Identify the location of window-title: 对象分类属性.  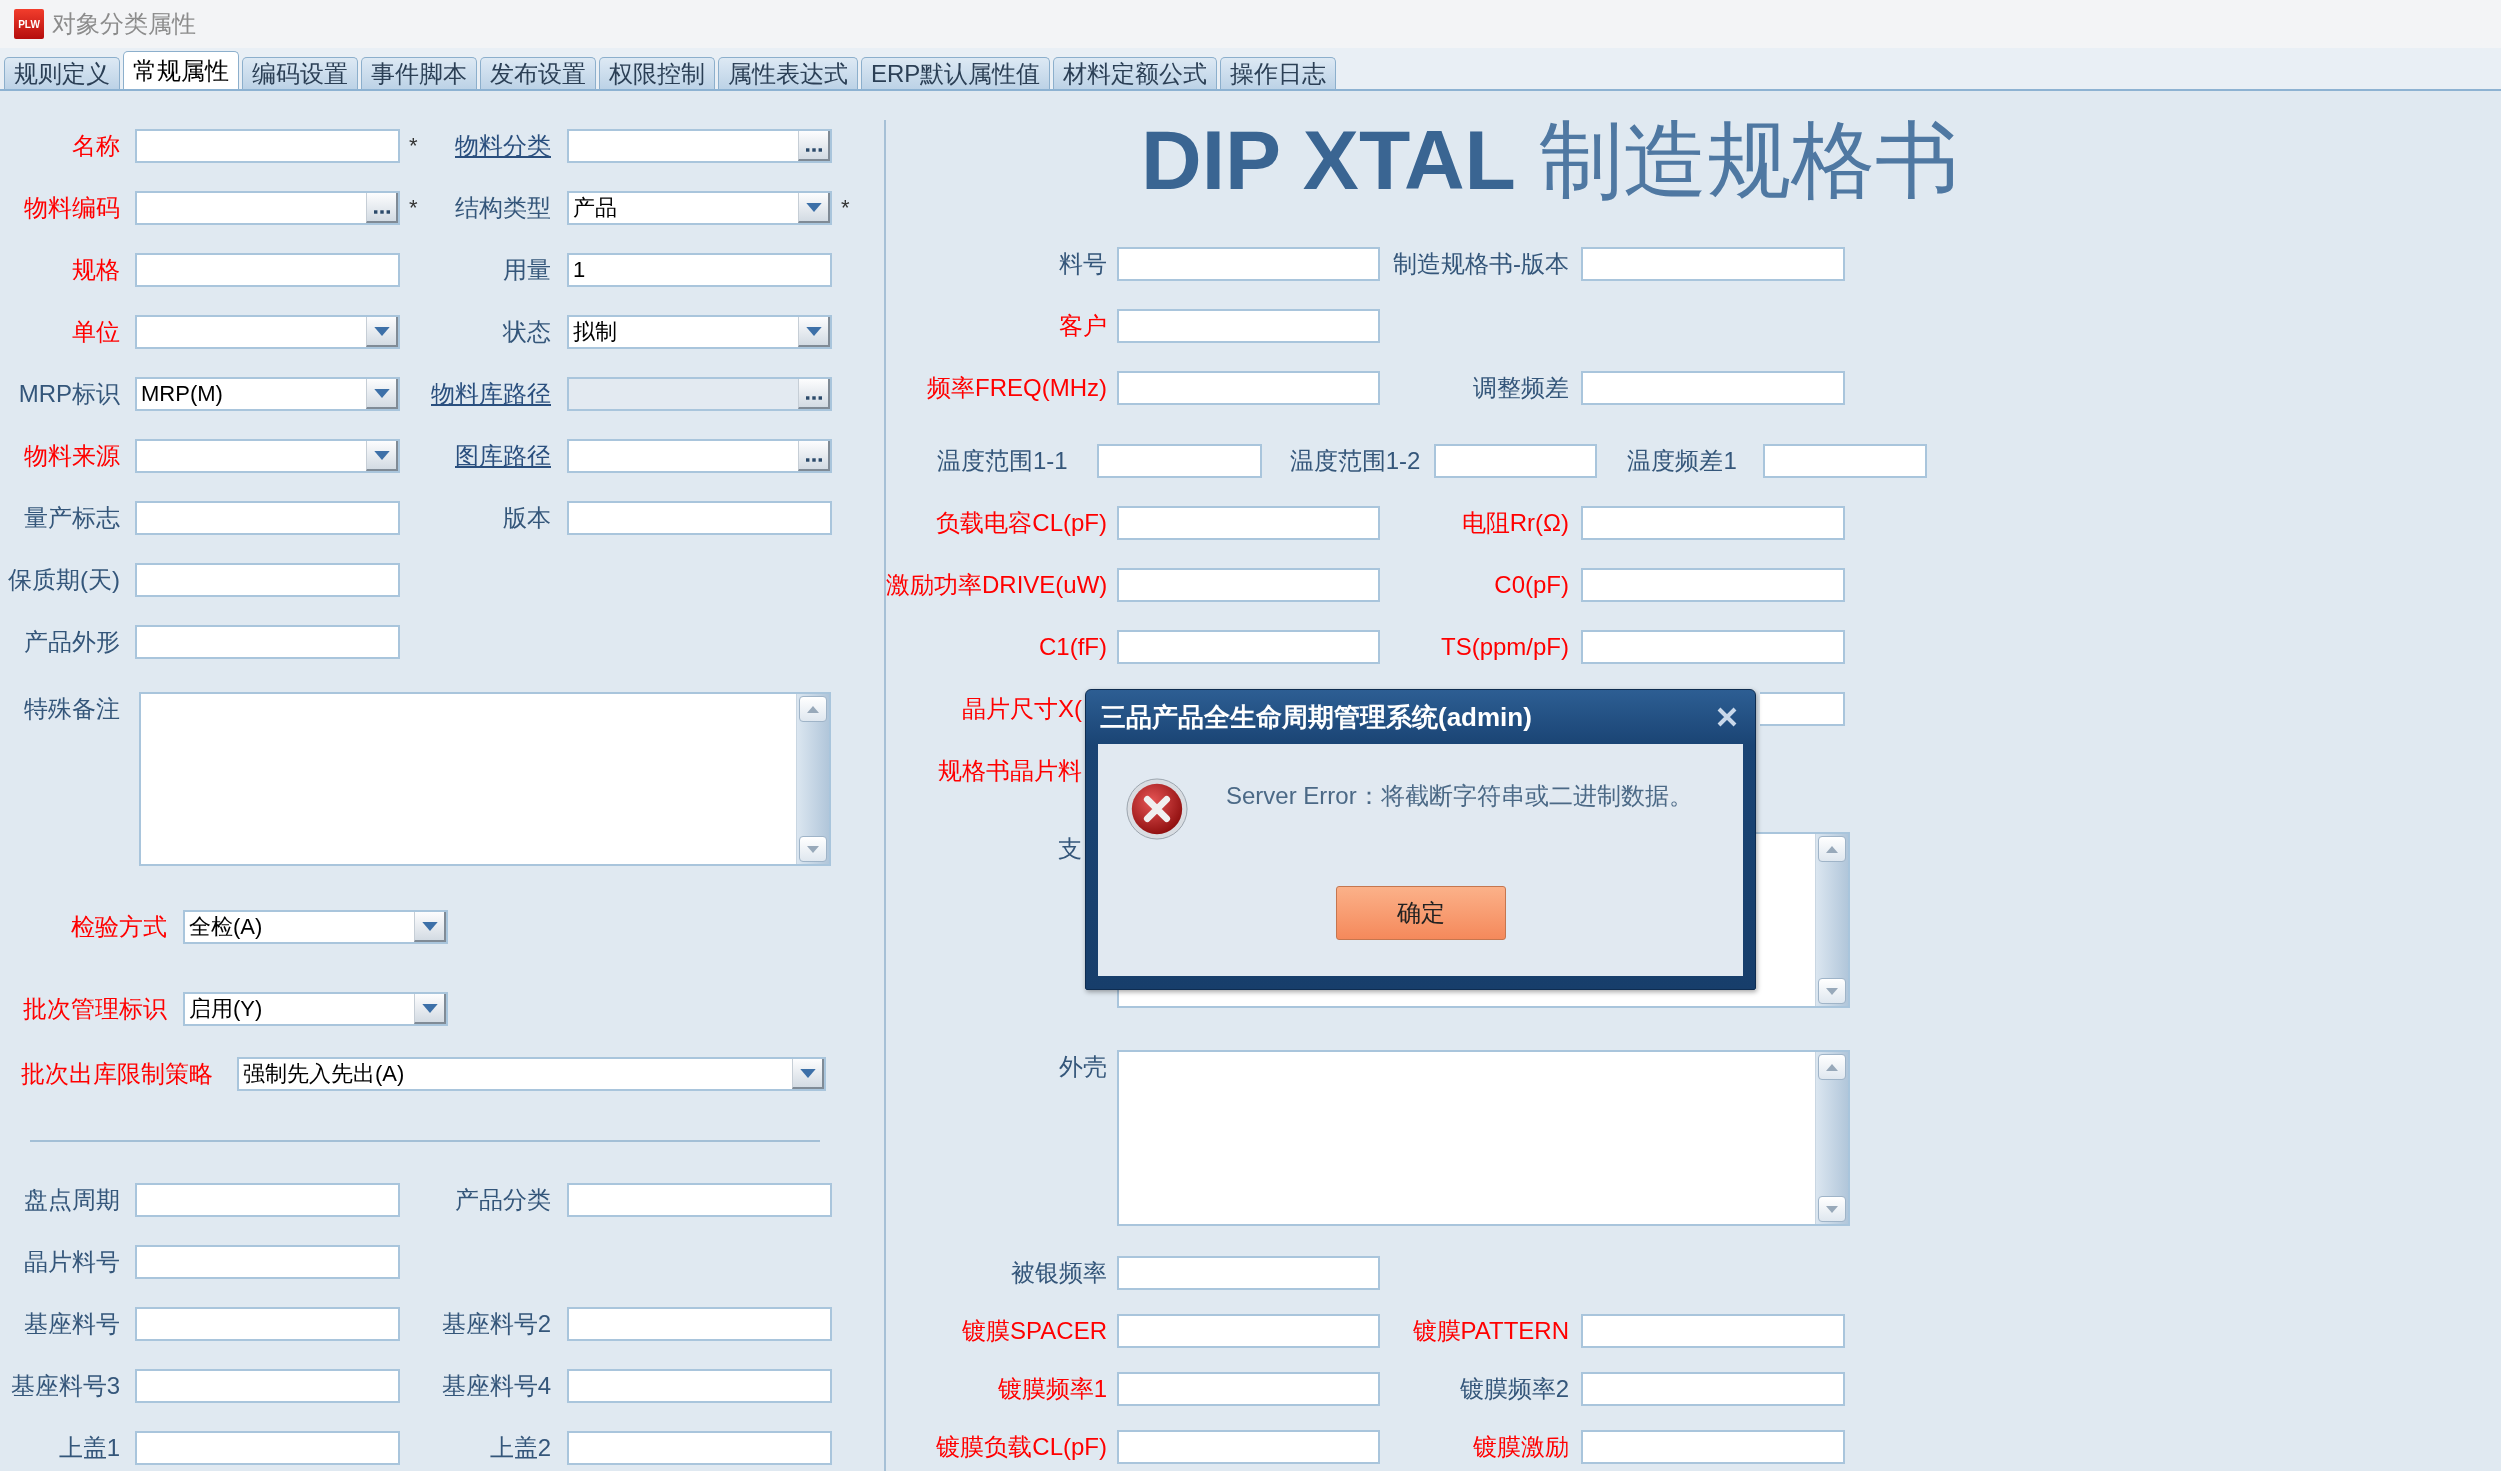
(124, 24).